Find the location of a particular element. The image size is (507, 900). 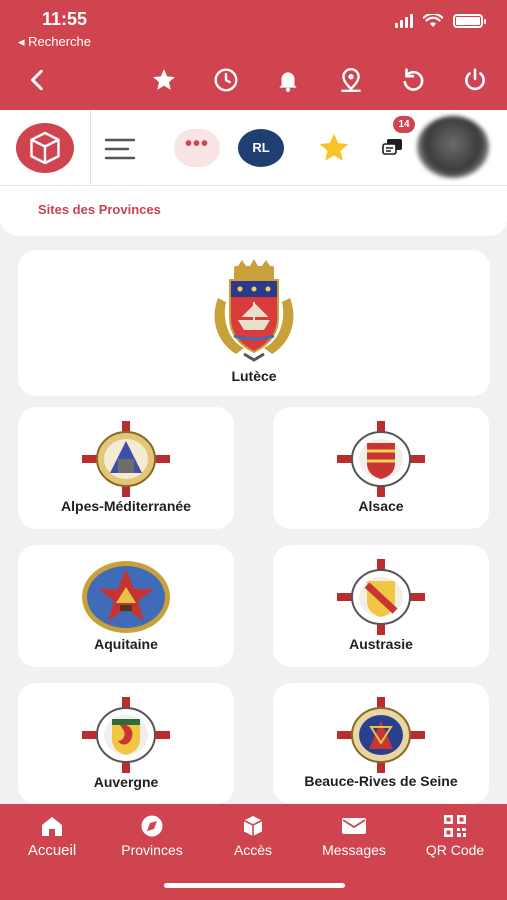

status-time: 11:55 is located at coordinates (65, 19).